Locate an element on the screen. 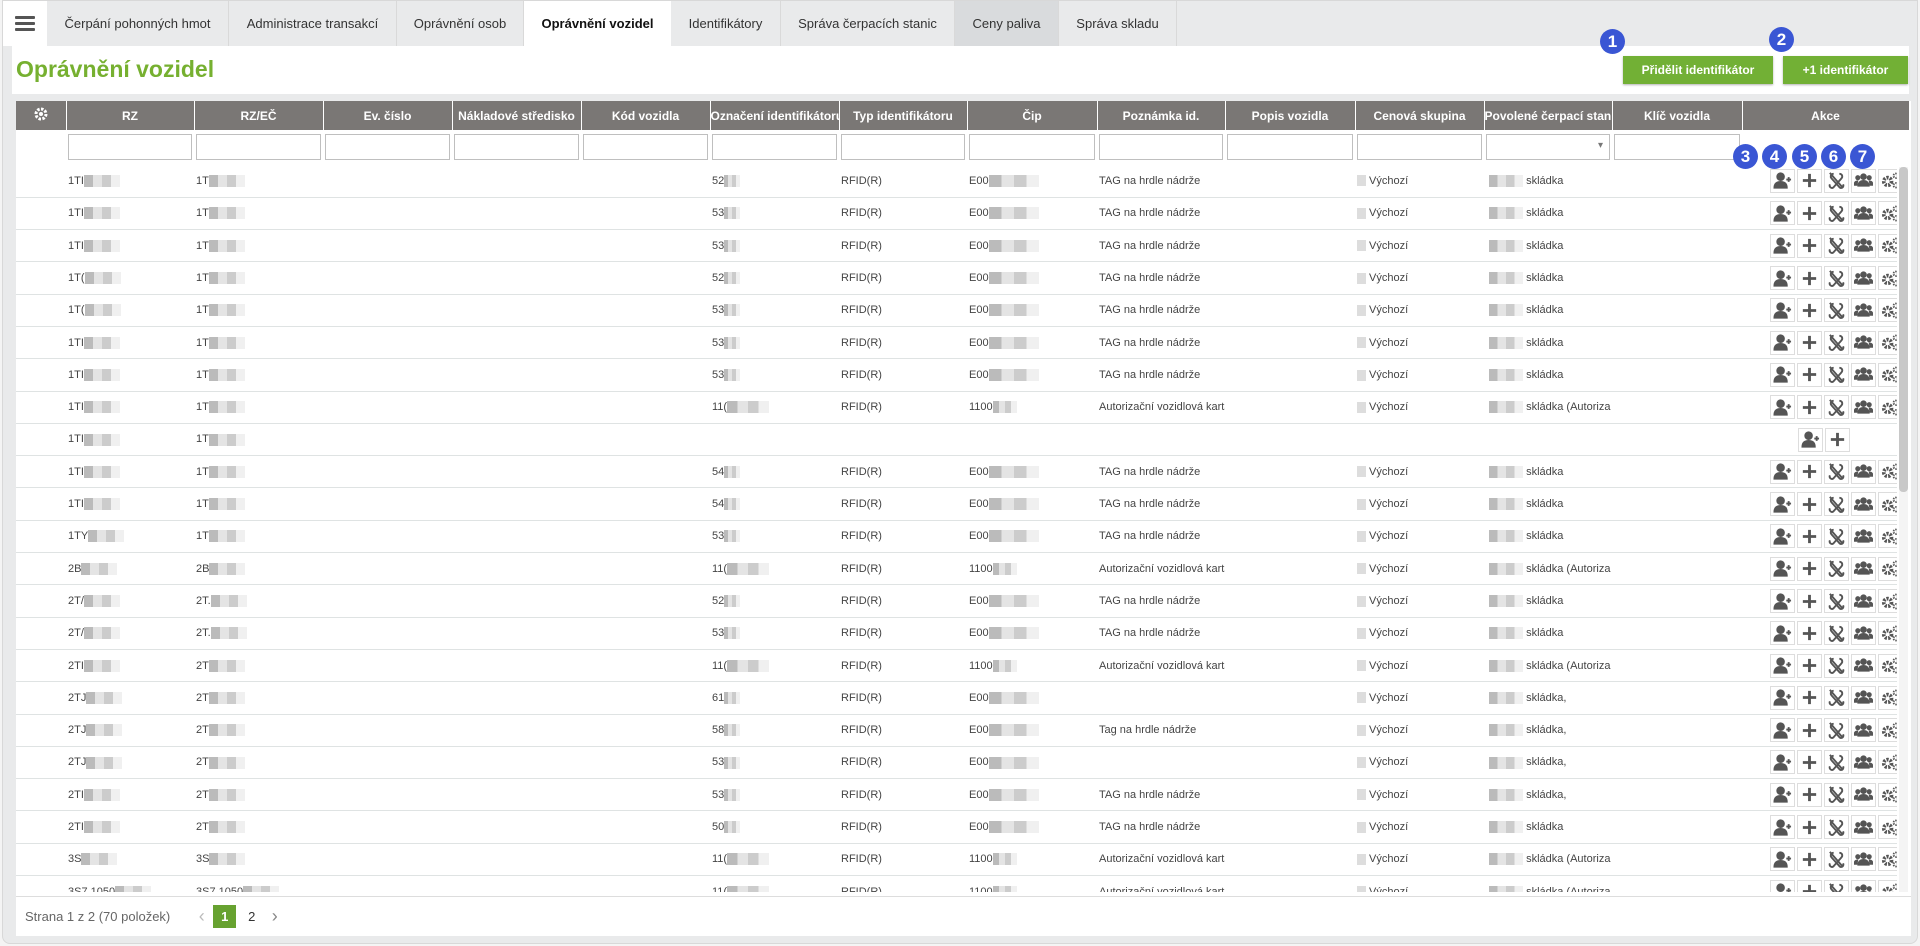  filter-rz is located at coordinates (130, 147).